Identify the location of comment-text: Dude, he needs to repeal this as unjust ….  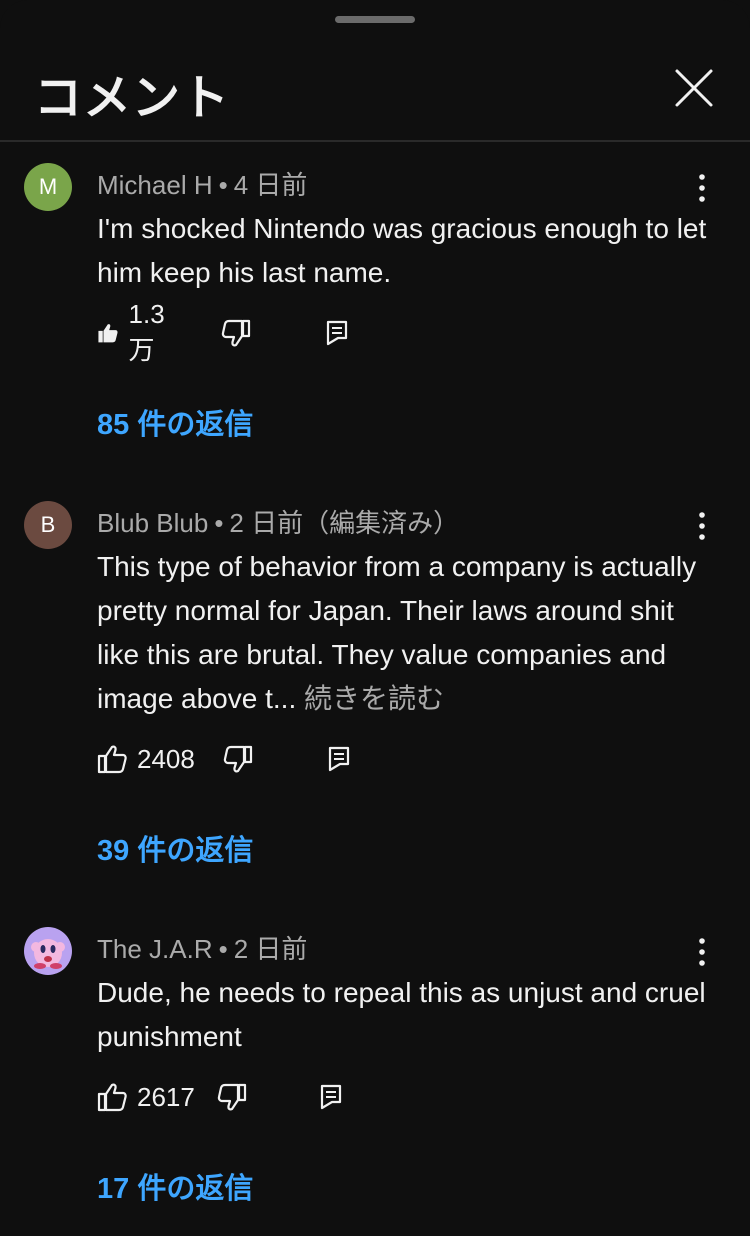
(402, 1015).